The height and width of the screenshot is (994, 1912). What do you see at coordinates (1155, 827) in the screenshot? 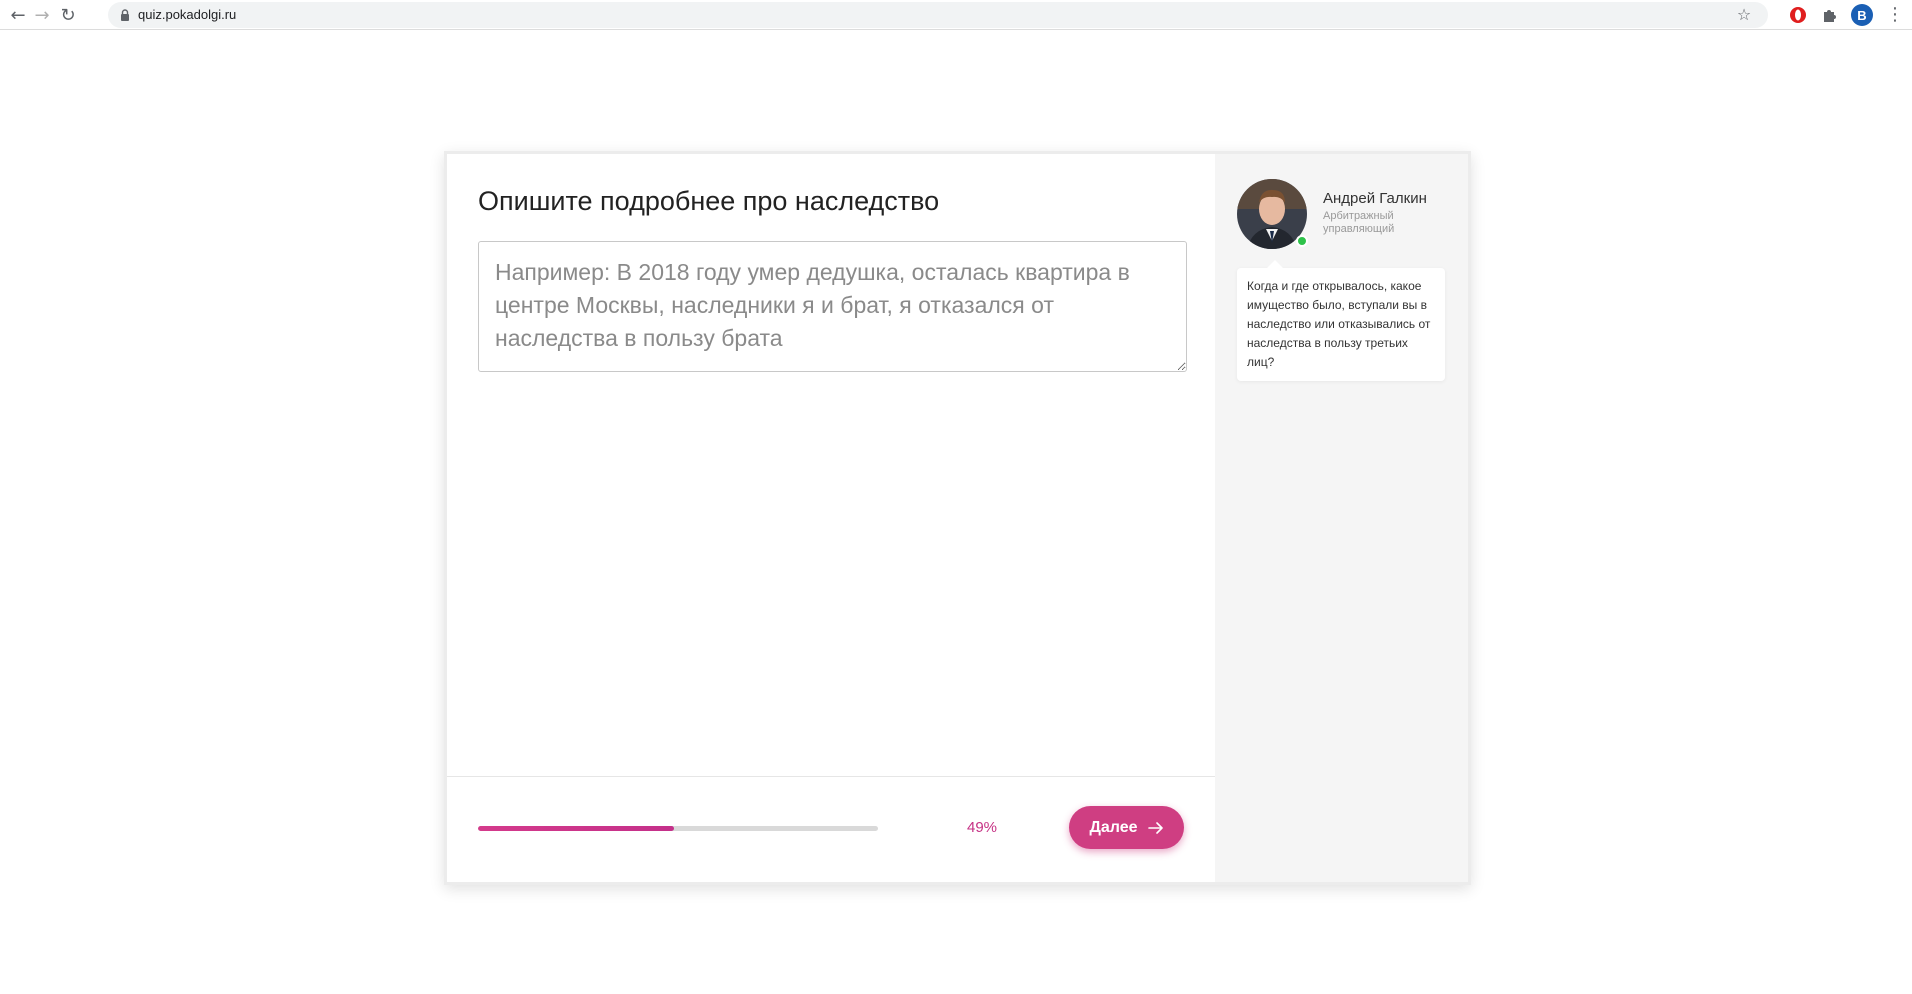
I see `arrow-right-icon` at bounding box center [1155, 827].